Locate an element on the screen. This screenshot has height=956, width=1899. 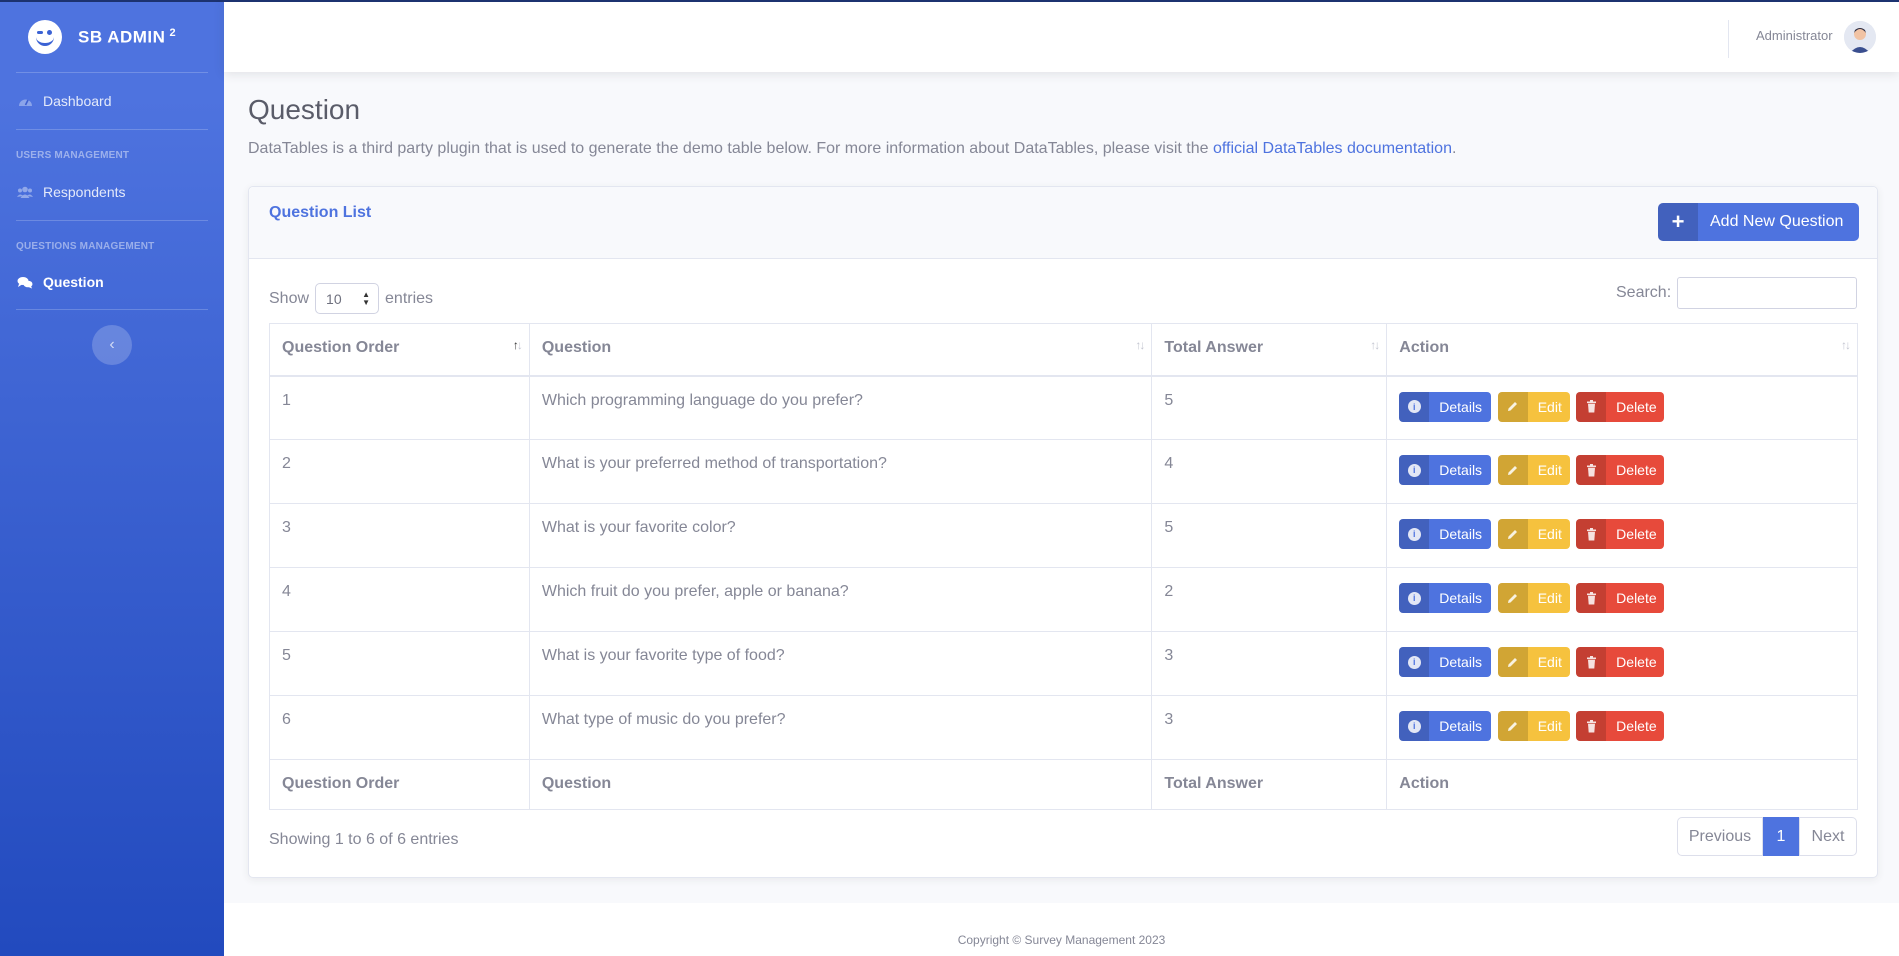
header-action: Action ↑↓ is located at coordinates (1622, 350).